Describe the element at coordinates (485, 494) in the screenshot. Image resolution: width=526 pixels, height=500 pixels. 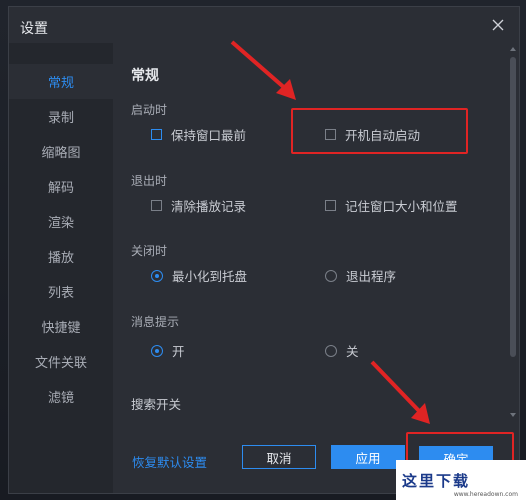
I see `watermark-url: www.hereadown.com` at that location.